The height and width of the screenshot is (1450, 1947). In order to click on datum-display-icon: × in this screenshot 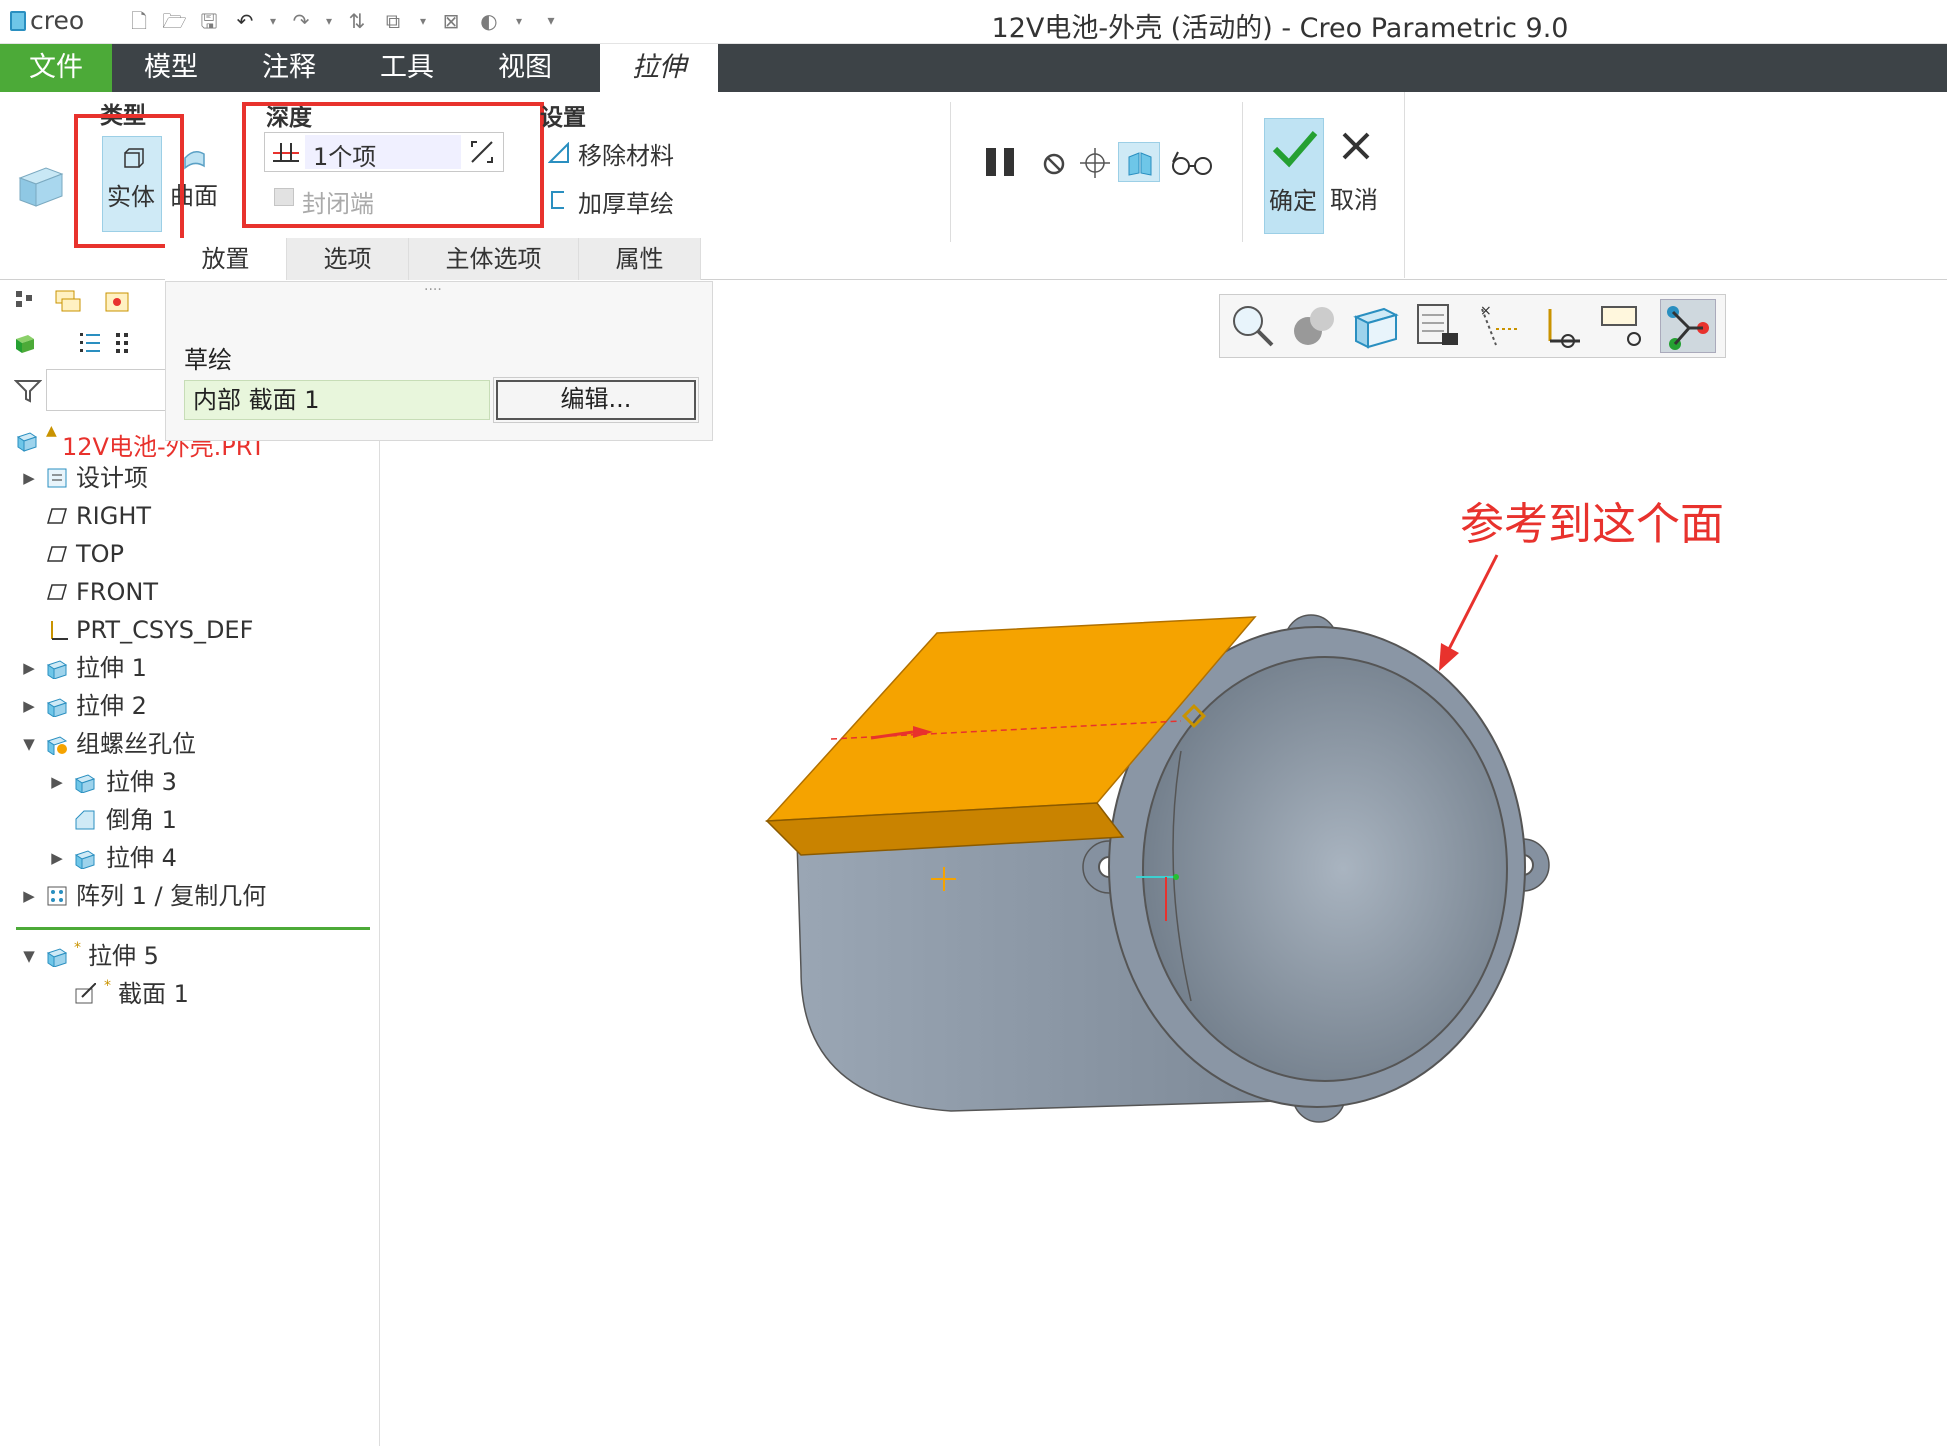, I will do `click(1500, 326)`.